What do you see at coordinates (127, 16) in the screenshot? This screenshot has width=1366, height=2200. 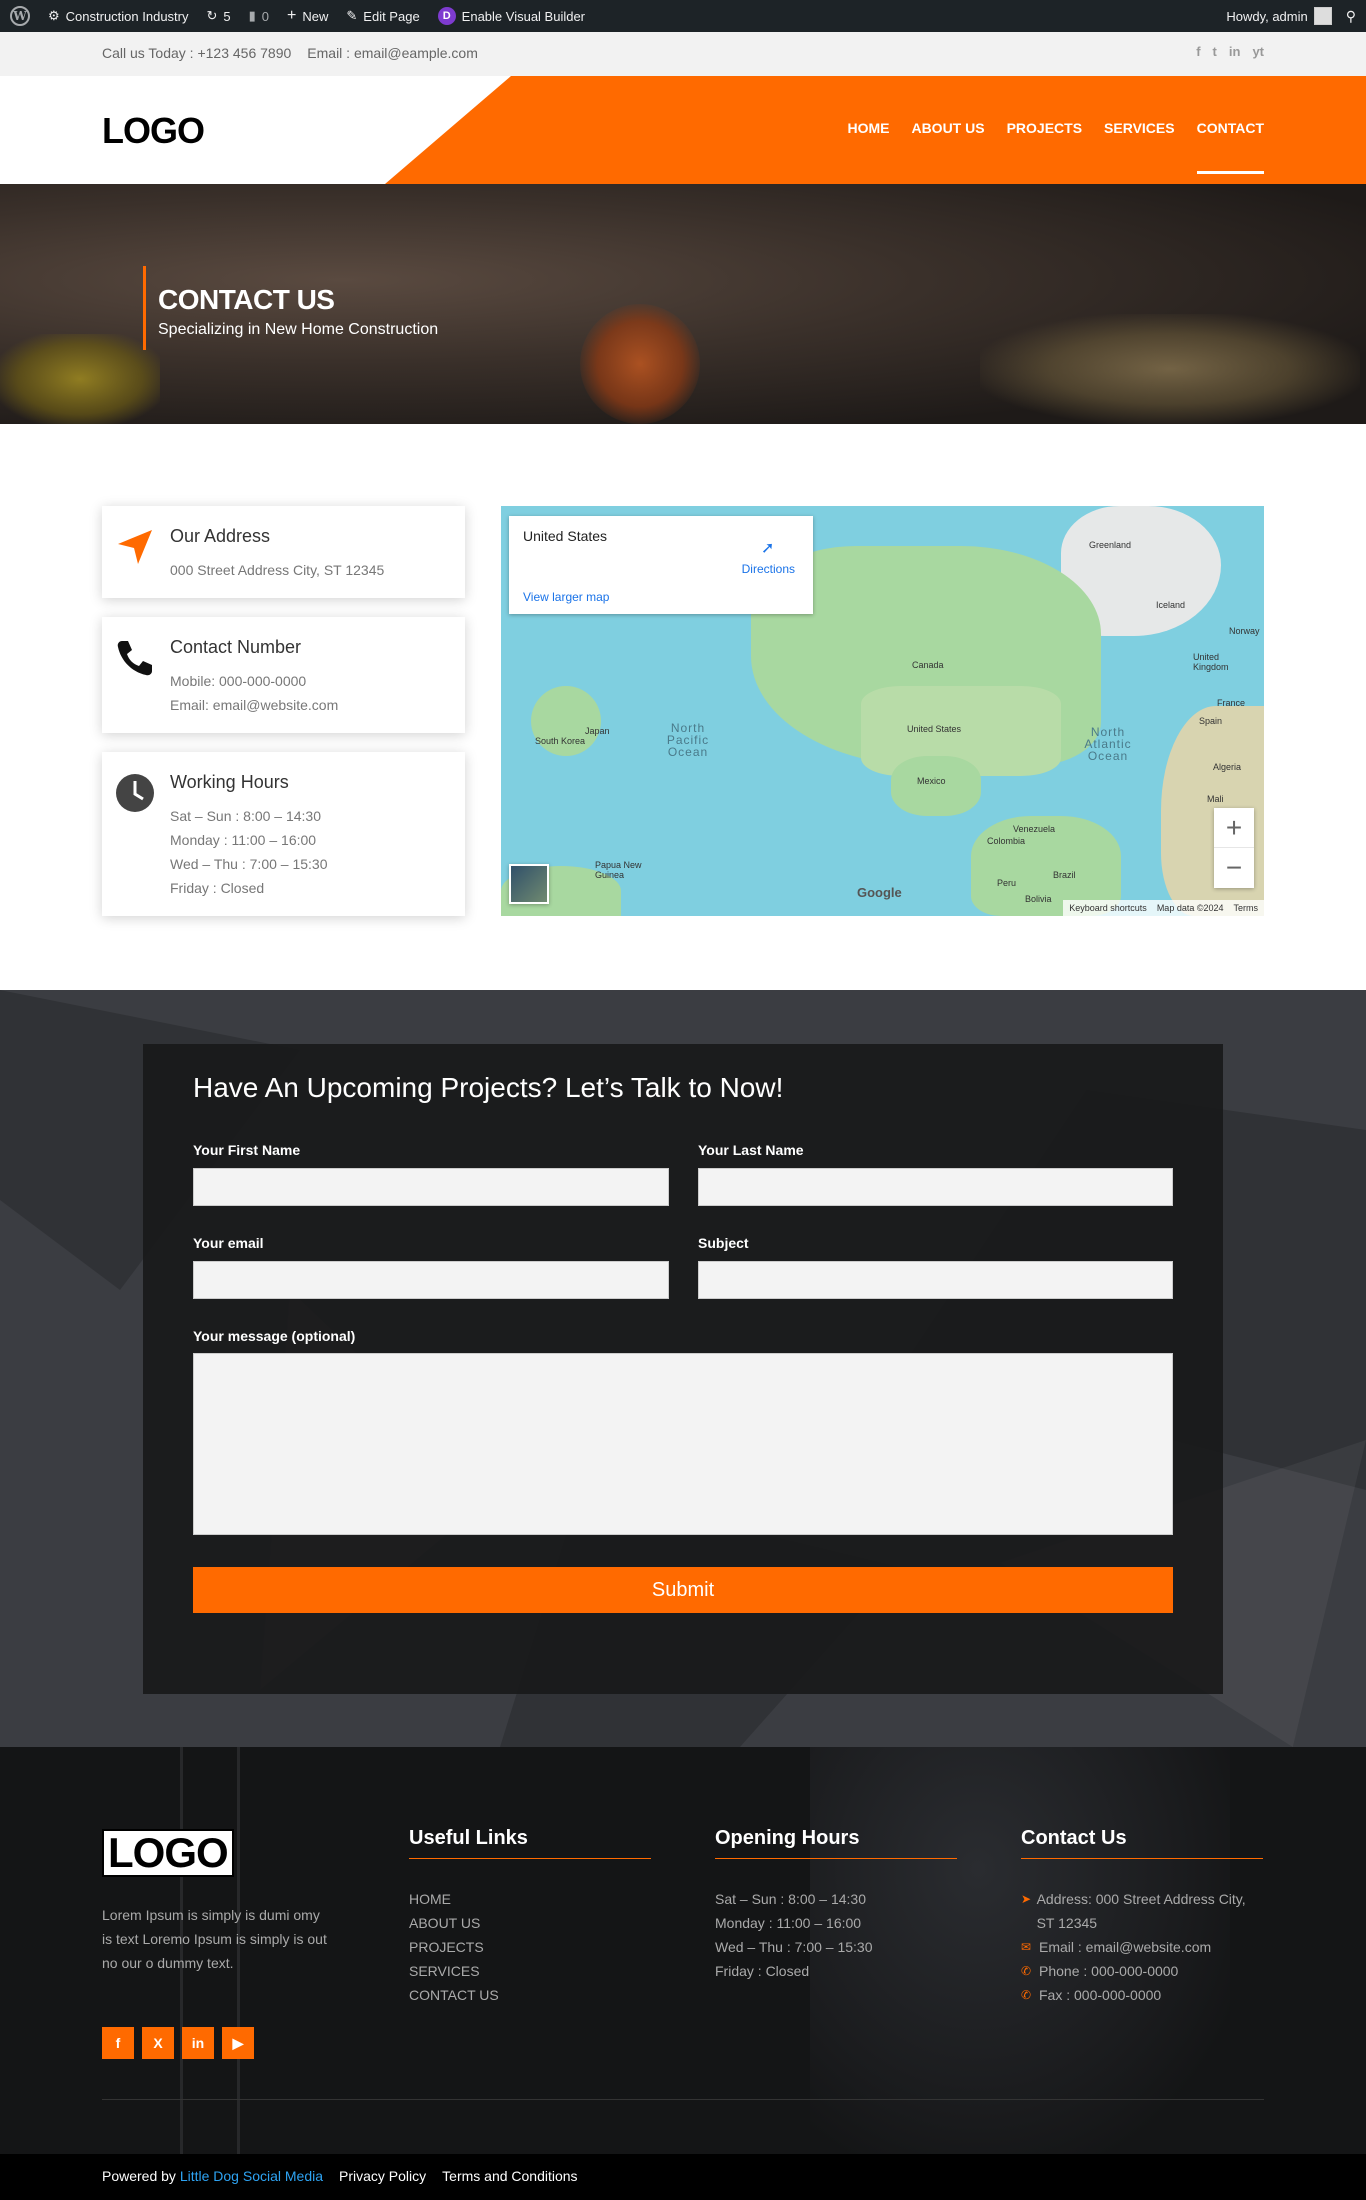 I see `site-name-label: Construction Industry` at bounding box center [127, 16].